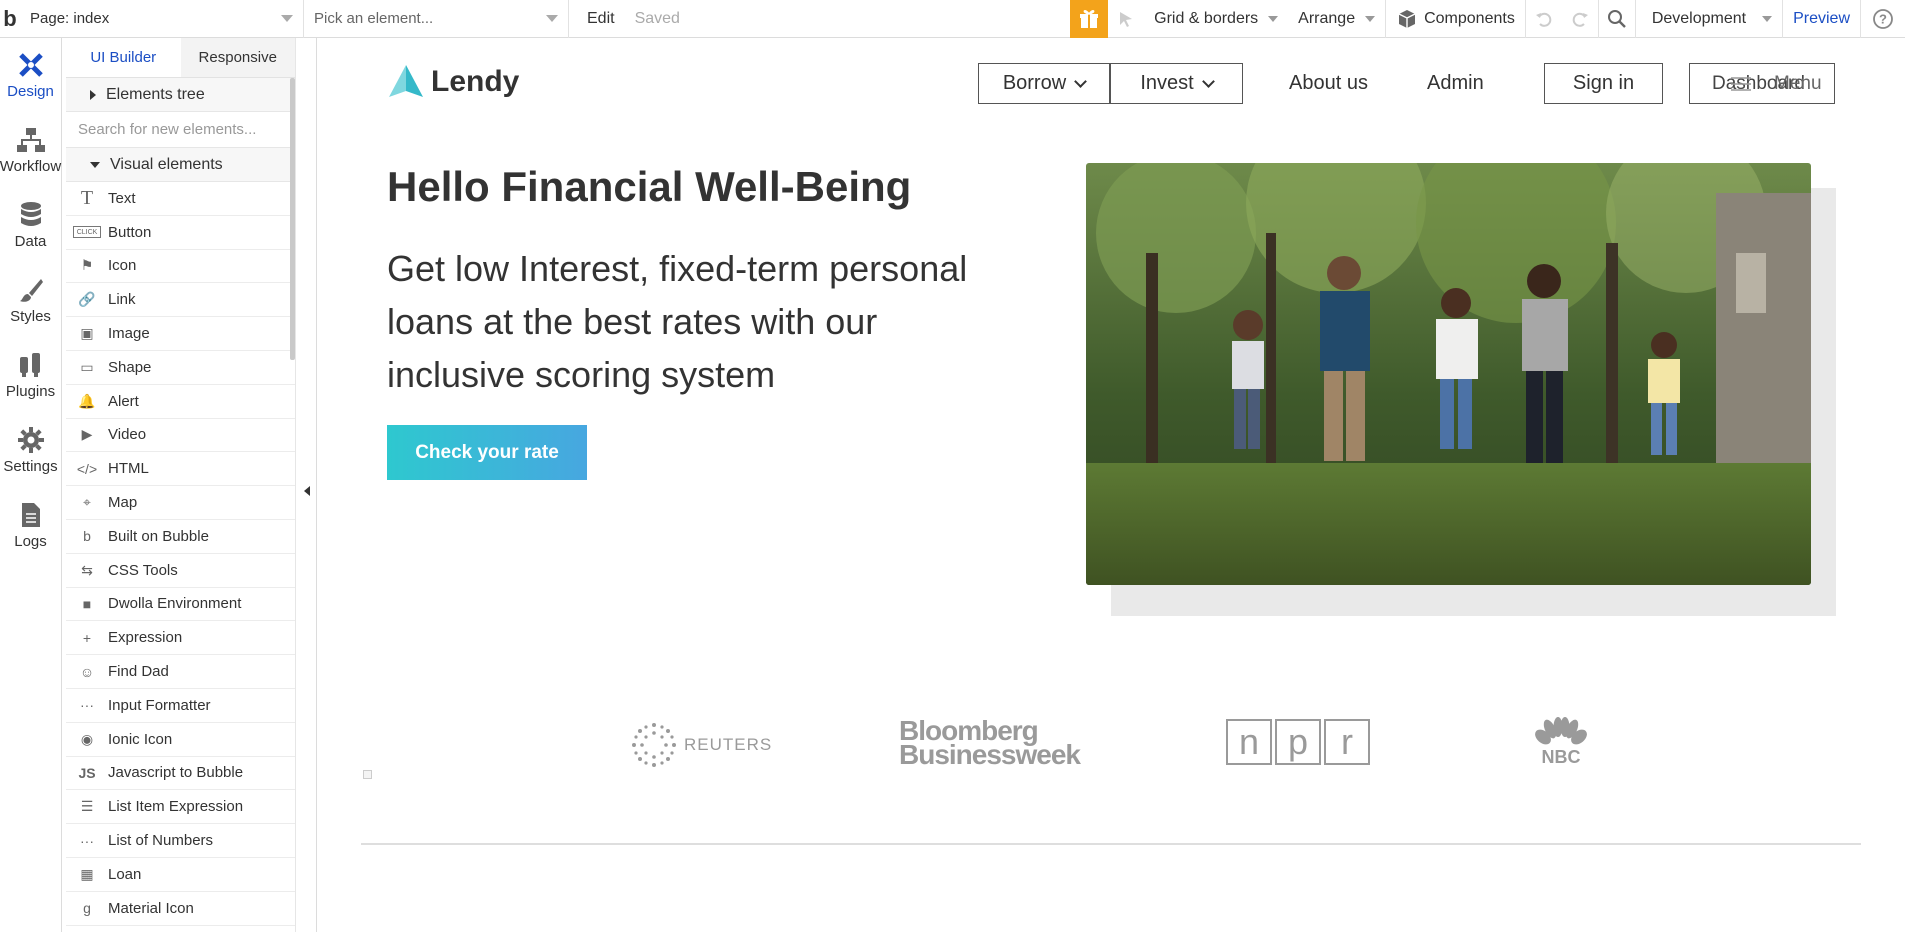 Image resolution: width=1905 pixels, height=932 pixels. Describe the element at coordinates (10, 19) in the screenshot. I see `bubble-logo-icon: b` at that location.